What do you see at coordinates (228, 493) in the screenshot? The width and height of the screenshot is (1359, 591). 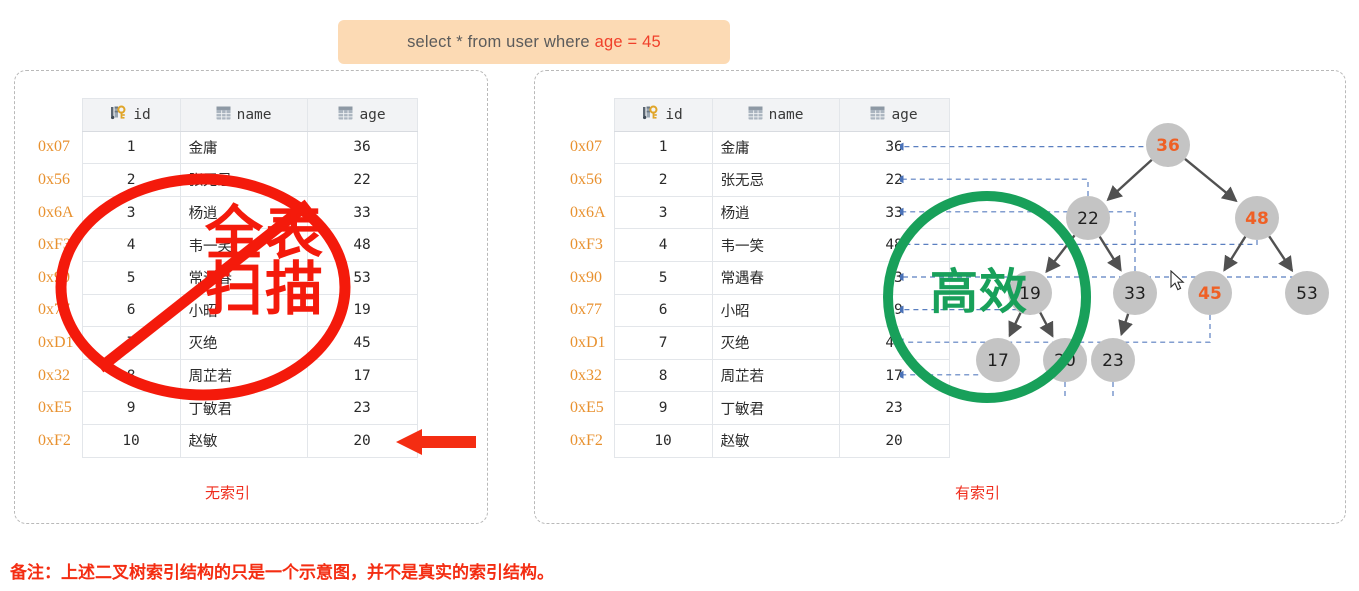 I see `no-index-label: 无索引` at bounding box center [228, 493].